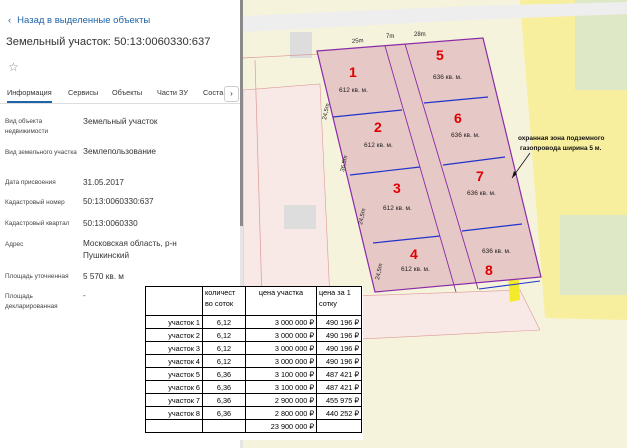  I want to click on field-label: Площадь декларированная, so click(31, 301).